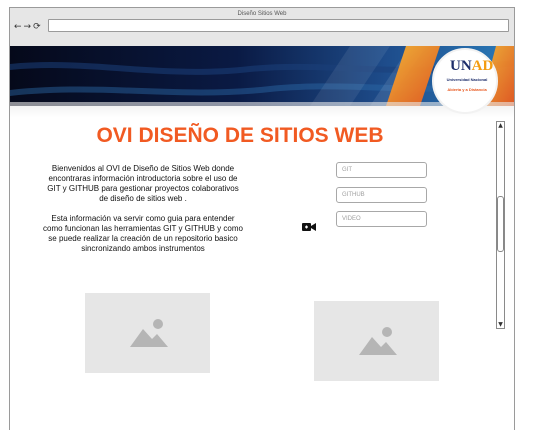  Describe the element at coordinates (18, 27) in the screenshot. I see `back-arrow-icon: ←` at that location.